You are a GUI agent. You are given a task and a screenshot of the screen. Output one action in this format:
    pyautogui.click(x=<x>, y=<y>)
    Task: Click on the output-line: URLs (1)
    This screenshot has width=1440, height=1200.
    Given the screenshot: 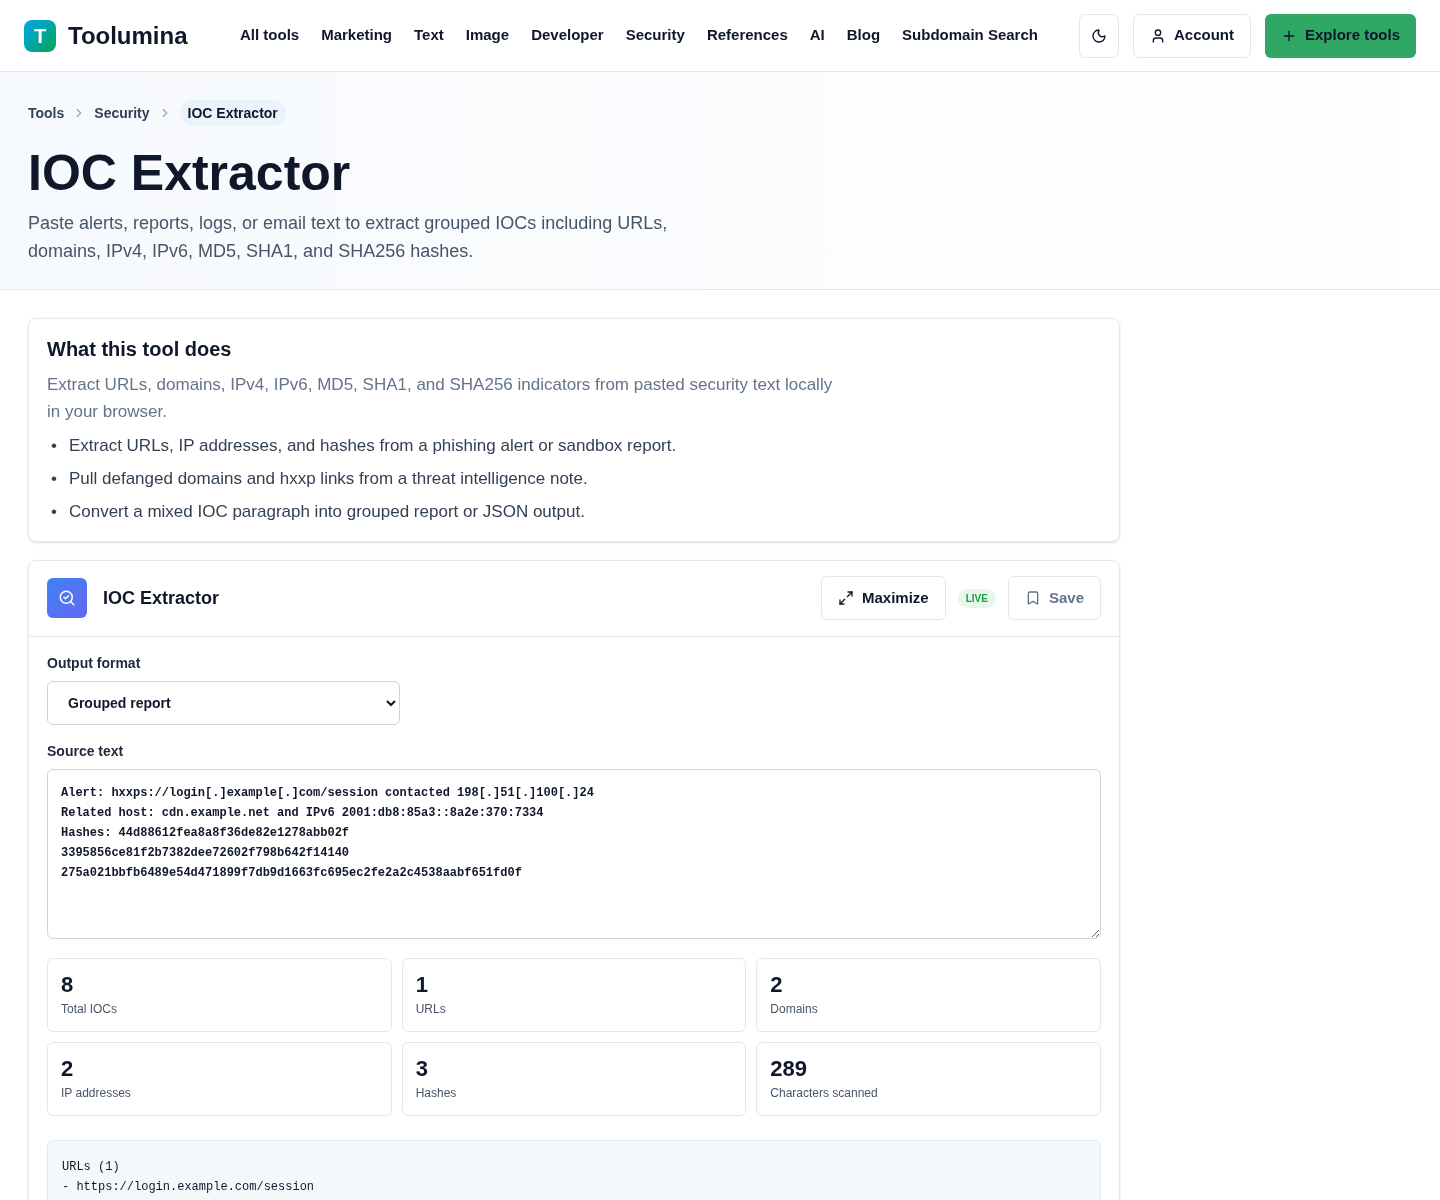 What is the action you would take?
    pyautogui.click(x=91, y=1167)
    